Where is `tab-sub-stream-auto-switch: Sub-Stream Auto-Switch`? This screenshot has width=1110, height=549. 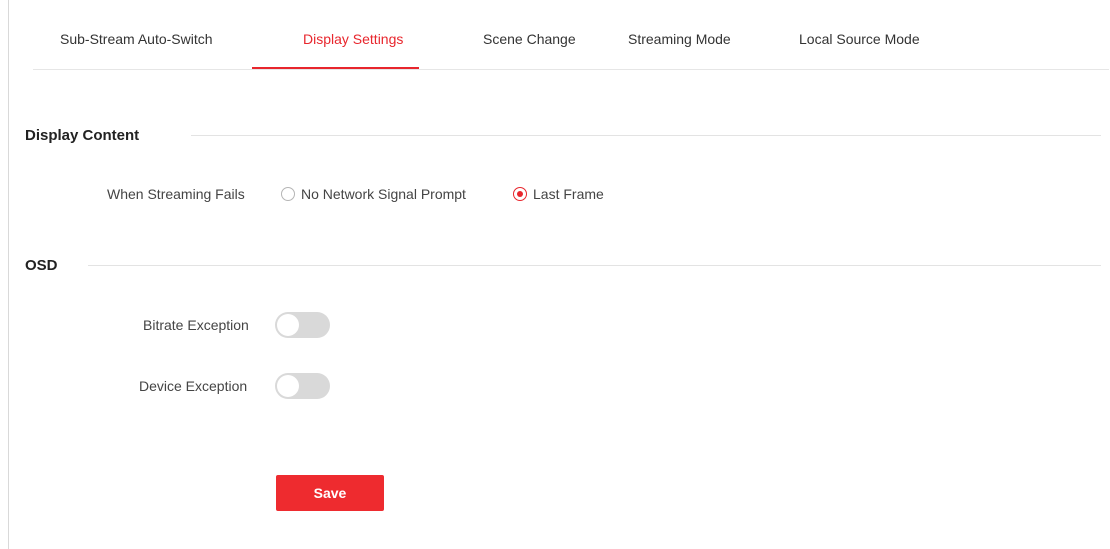 tab-sub-stream-auto-switch: Sub-Stream Auto-Switch is located at coordinates (136, 39).